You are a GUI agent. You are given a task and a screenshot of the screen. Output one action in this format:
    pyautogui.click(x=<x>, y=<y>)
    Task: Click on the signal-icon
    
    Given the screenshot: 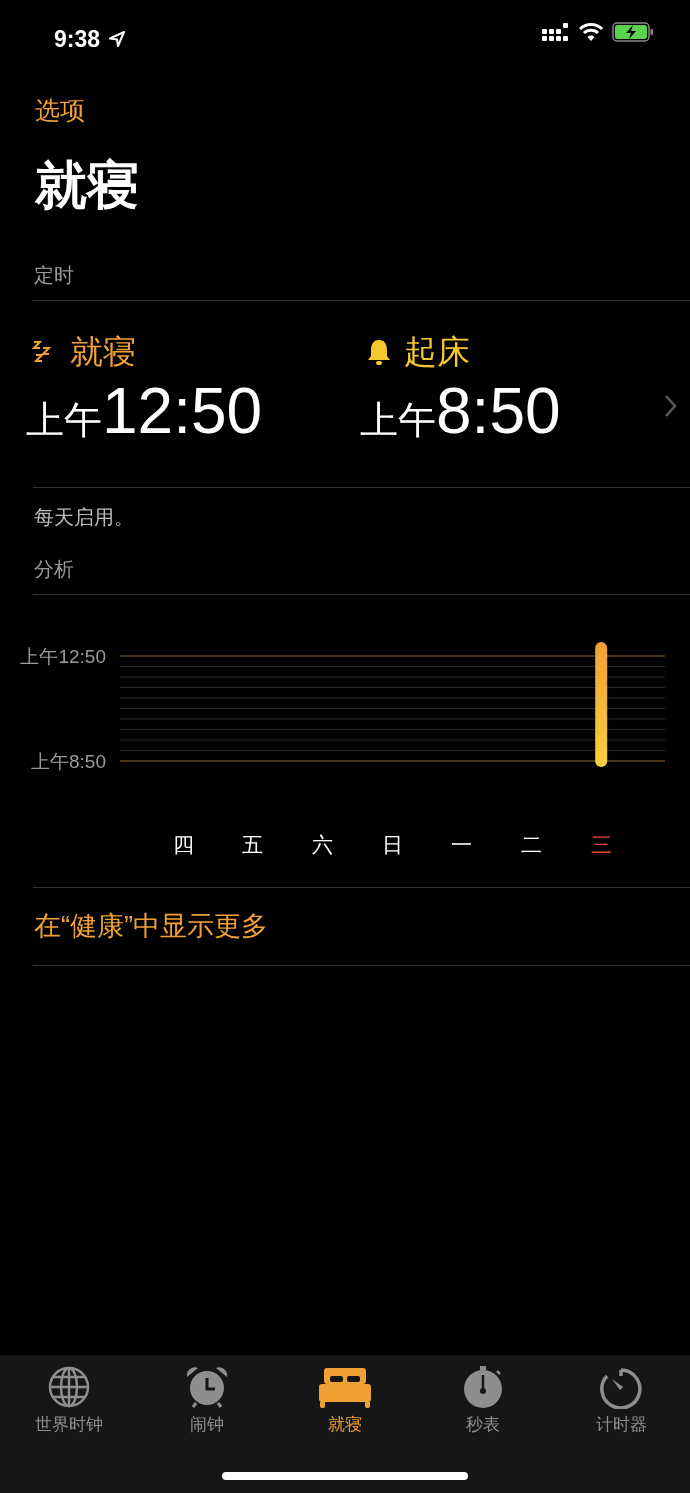 What is the action you would take?
    pyautogui.click(x=556, y=32)
    